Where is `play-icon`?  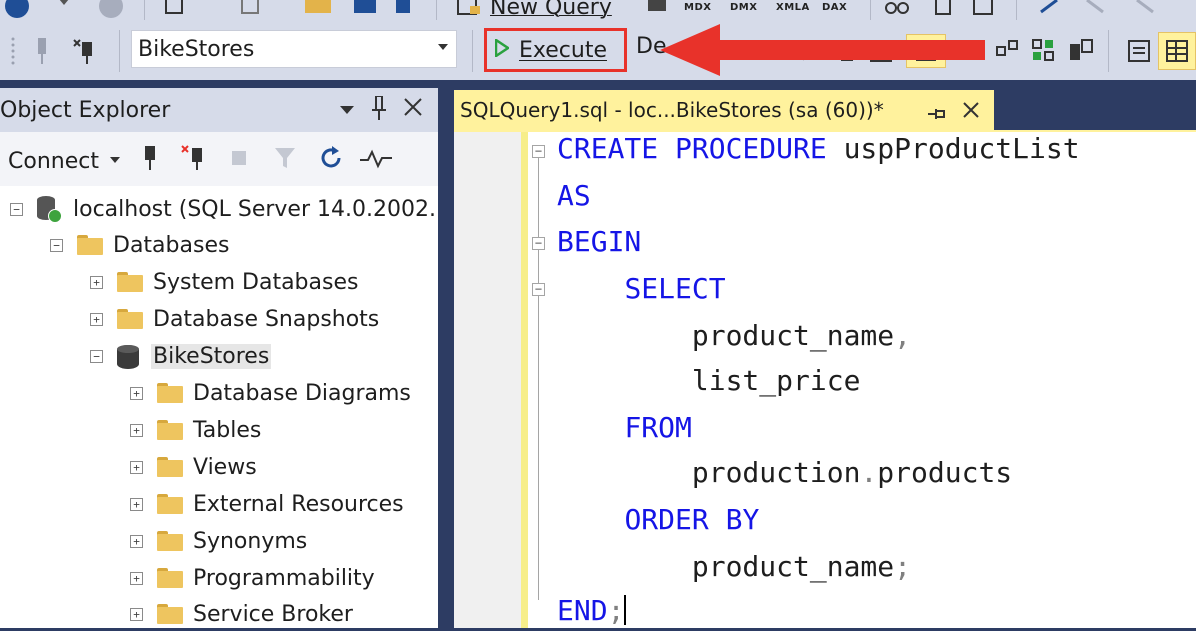
play-icon is located at coordinates (502, 49).